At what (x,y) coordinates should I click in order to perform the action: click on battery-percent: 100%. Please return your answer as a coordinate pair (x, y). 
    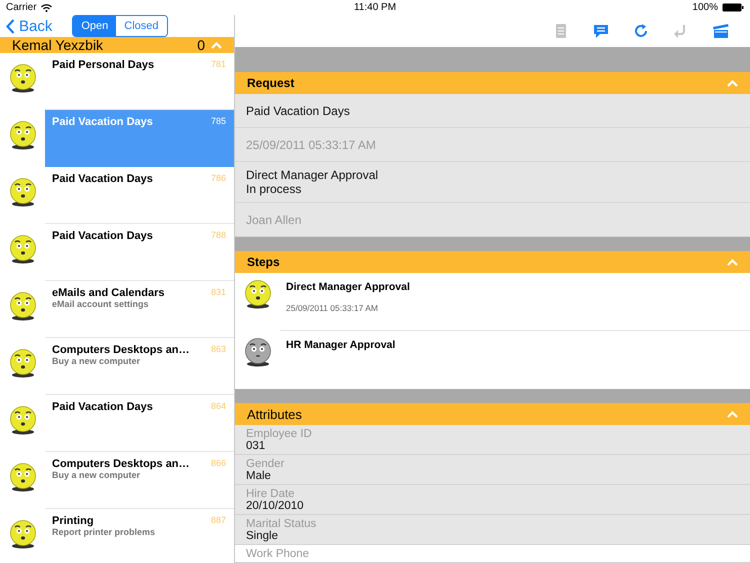
    Looking at the image, I should click on (705, 7).